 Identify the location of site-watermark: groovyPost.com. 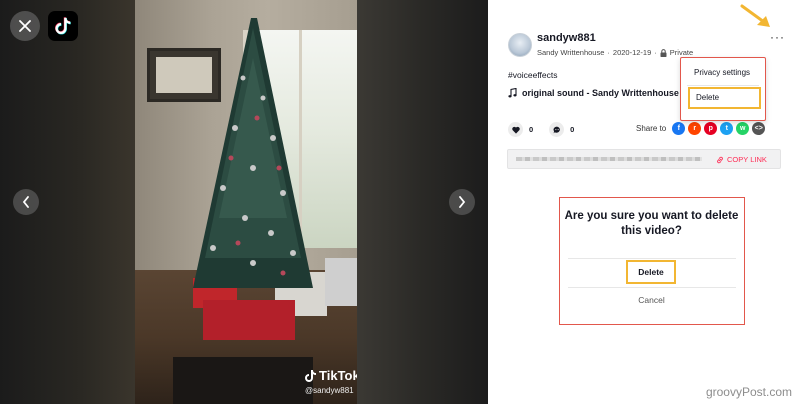
(748, 392).